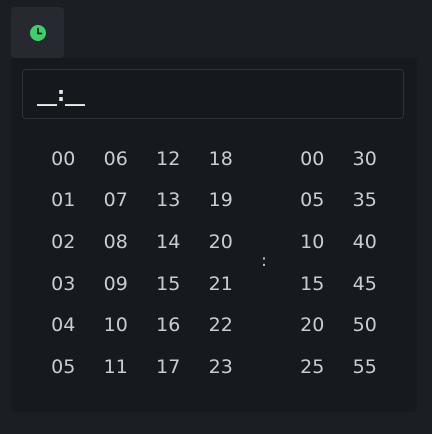  I want to click on minute-option: 35, so click(365, 201).